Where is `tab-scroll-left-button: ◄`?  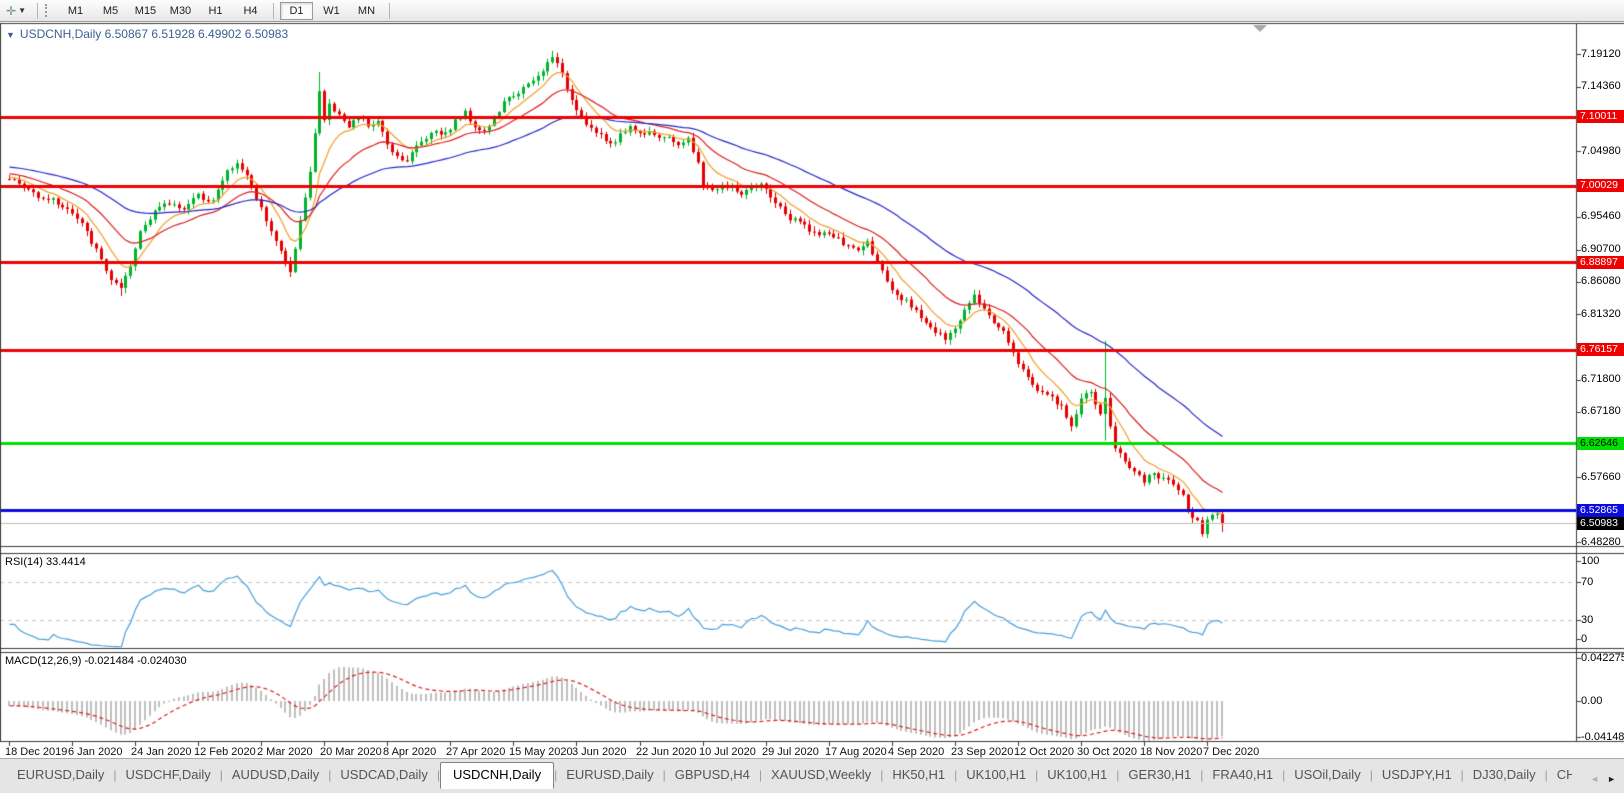 tab-scroll-left-button: ◄ is located at coordinates (1594, 779).